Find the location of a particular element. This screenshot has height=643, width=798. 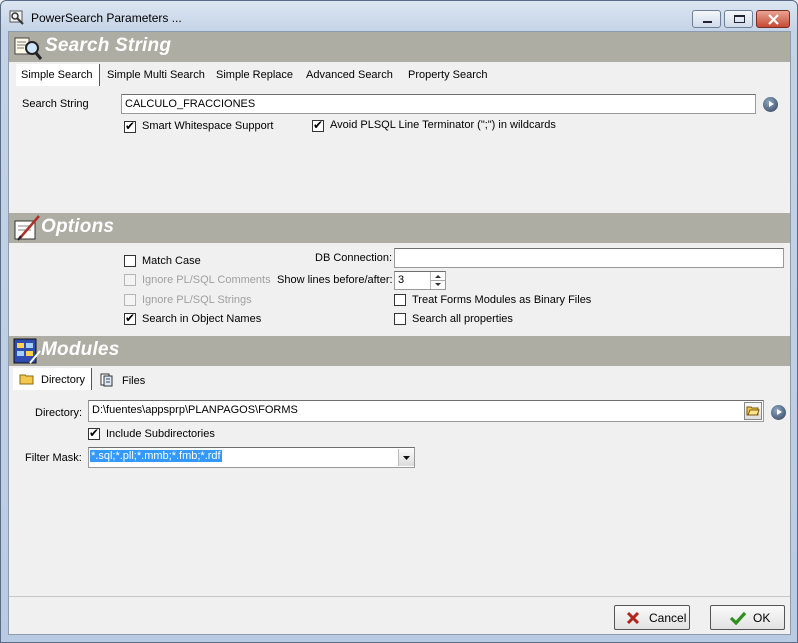

browse-folder-button is located at coordinates (753, 411).